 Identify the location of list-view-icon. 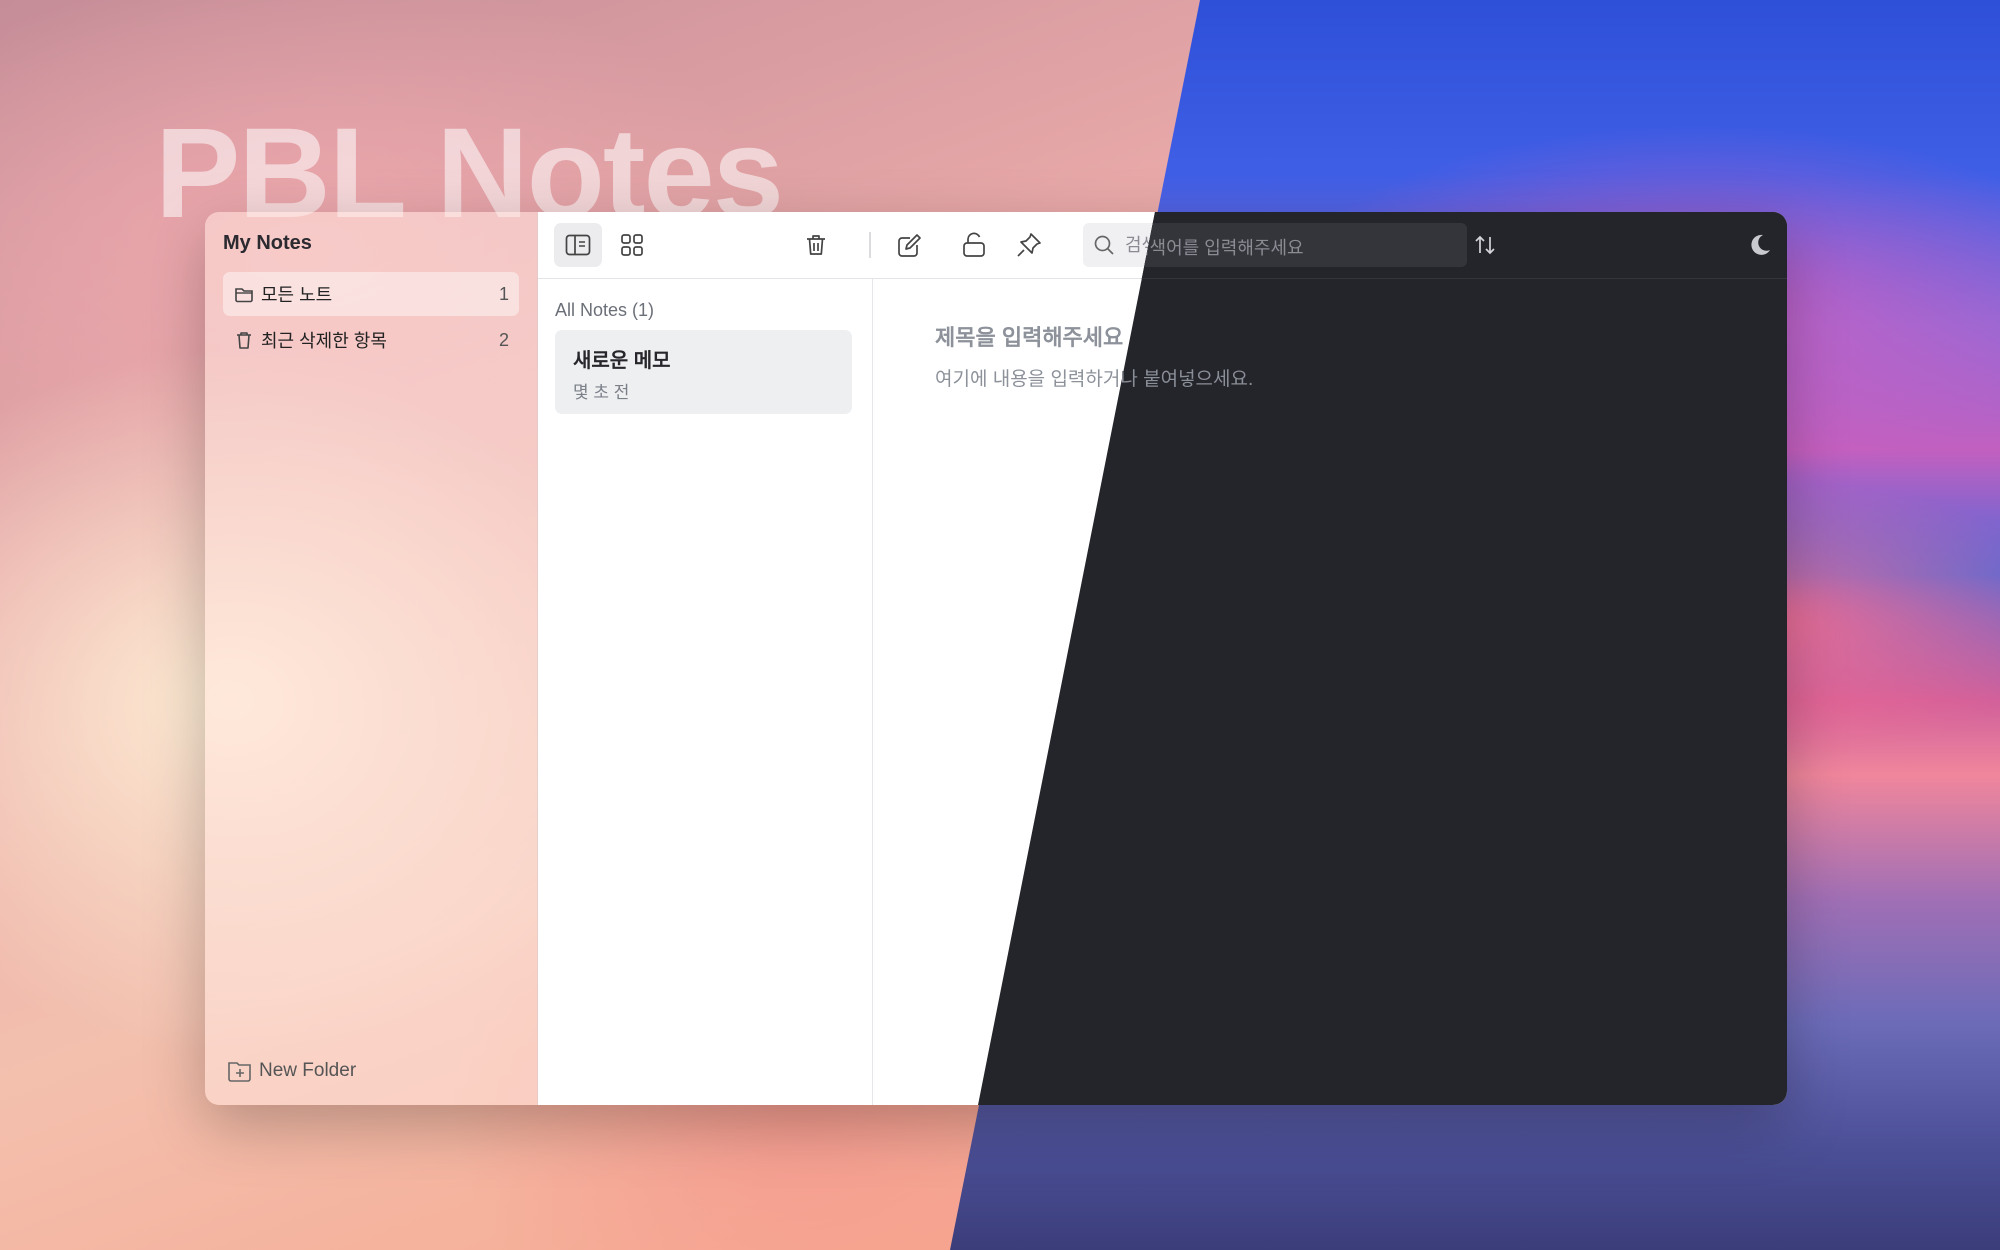
(578, 245).